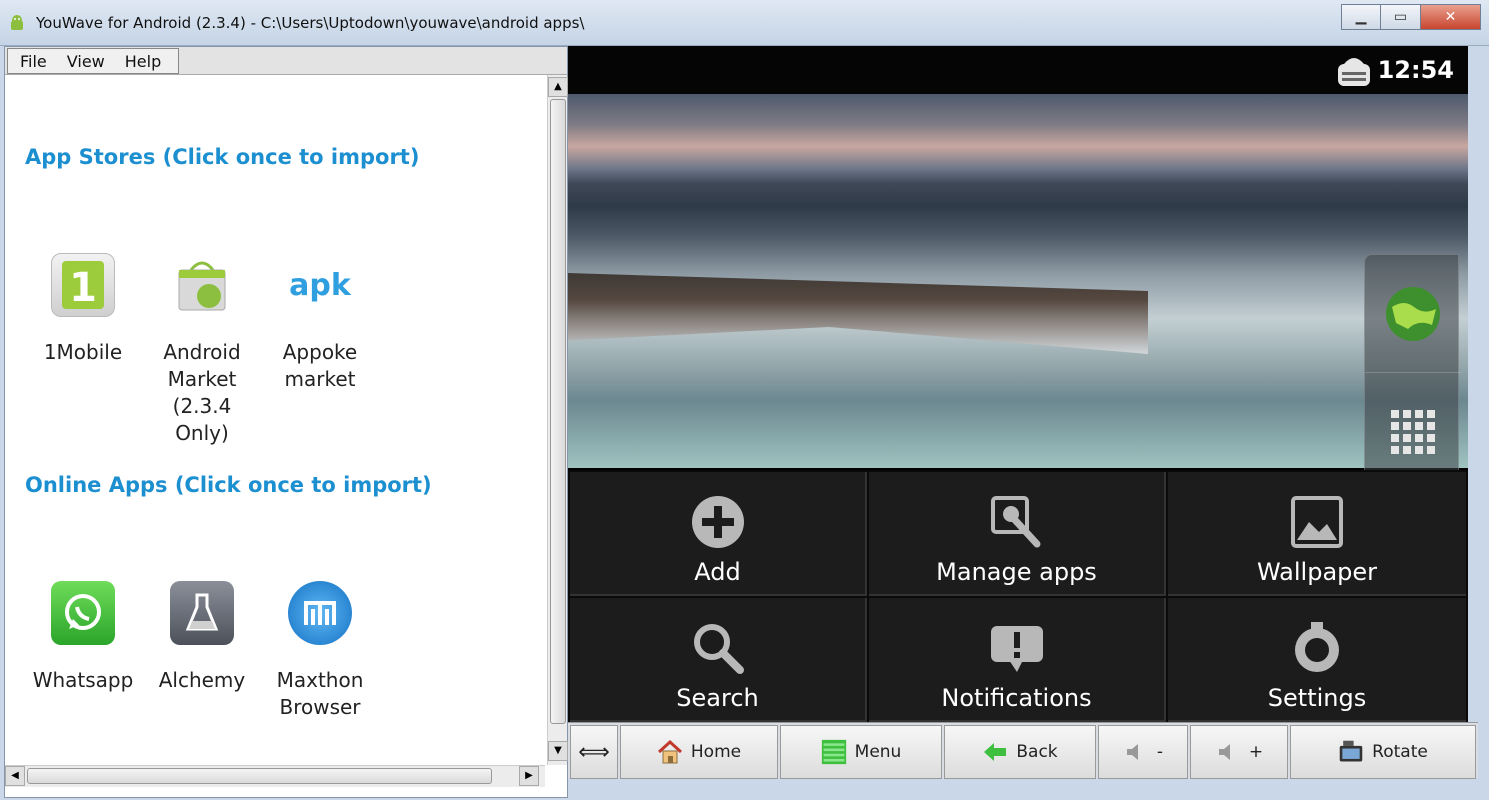 Image resolution: width=1489 pixels, height=800 pixels. I want to click on menu-option-notifications: Notifications, so click(1017, 660).